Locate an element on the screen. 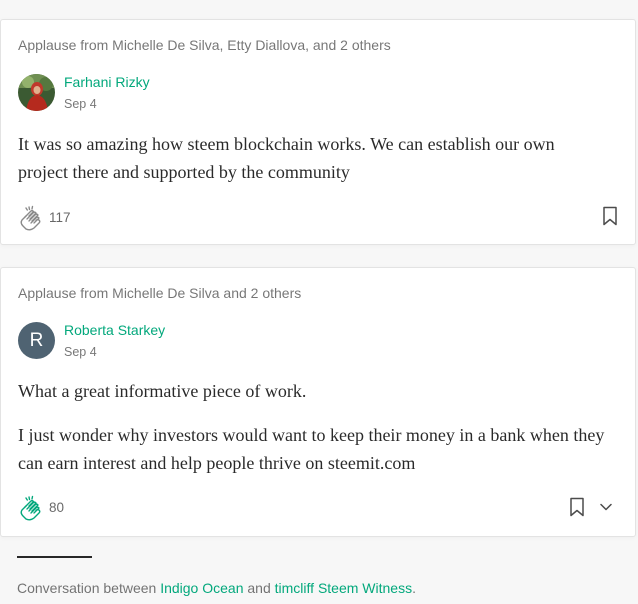 This screenshot has height=604, width=638. author-name: Farhani Rizky is located at coordinates (107, 82).